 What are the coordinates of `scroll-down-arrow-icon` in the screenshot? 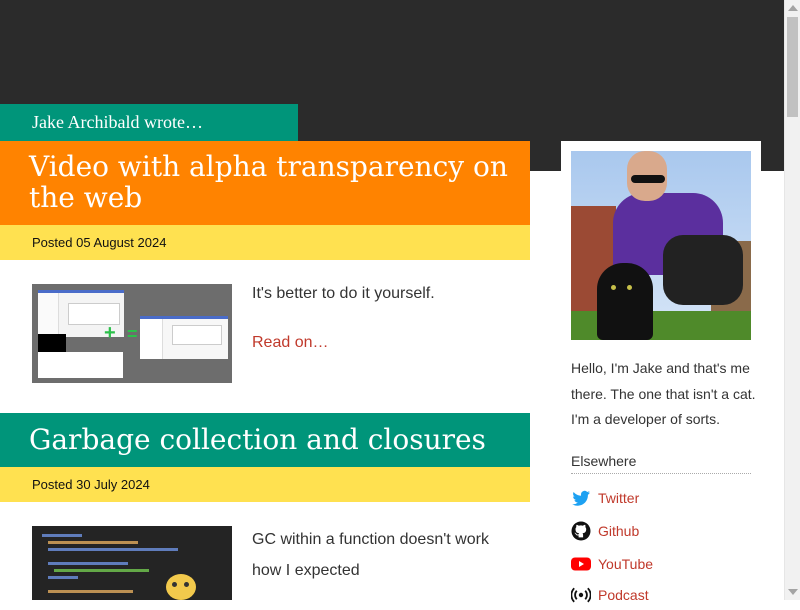 It's located at (793, 592).